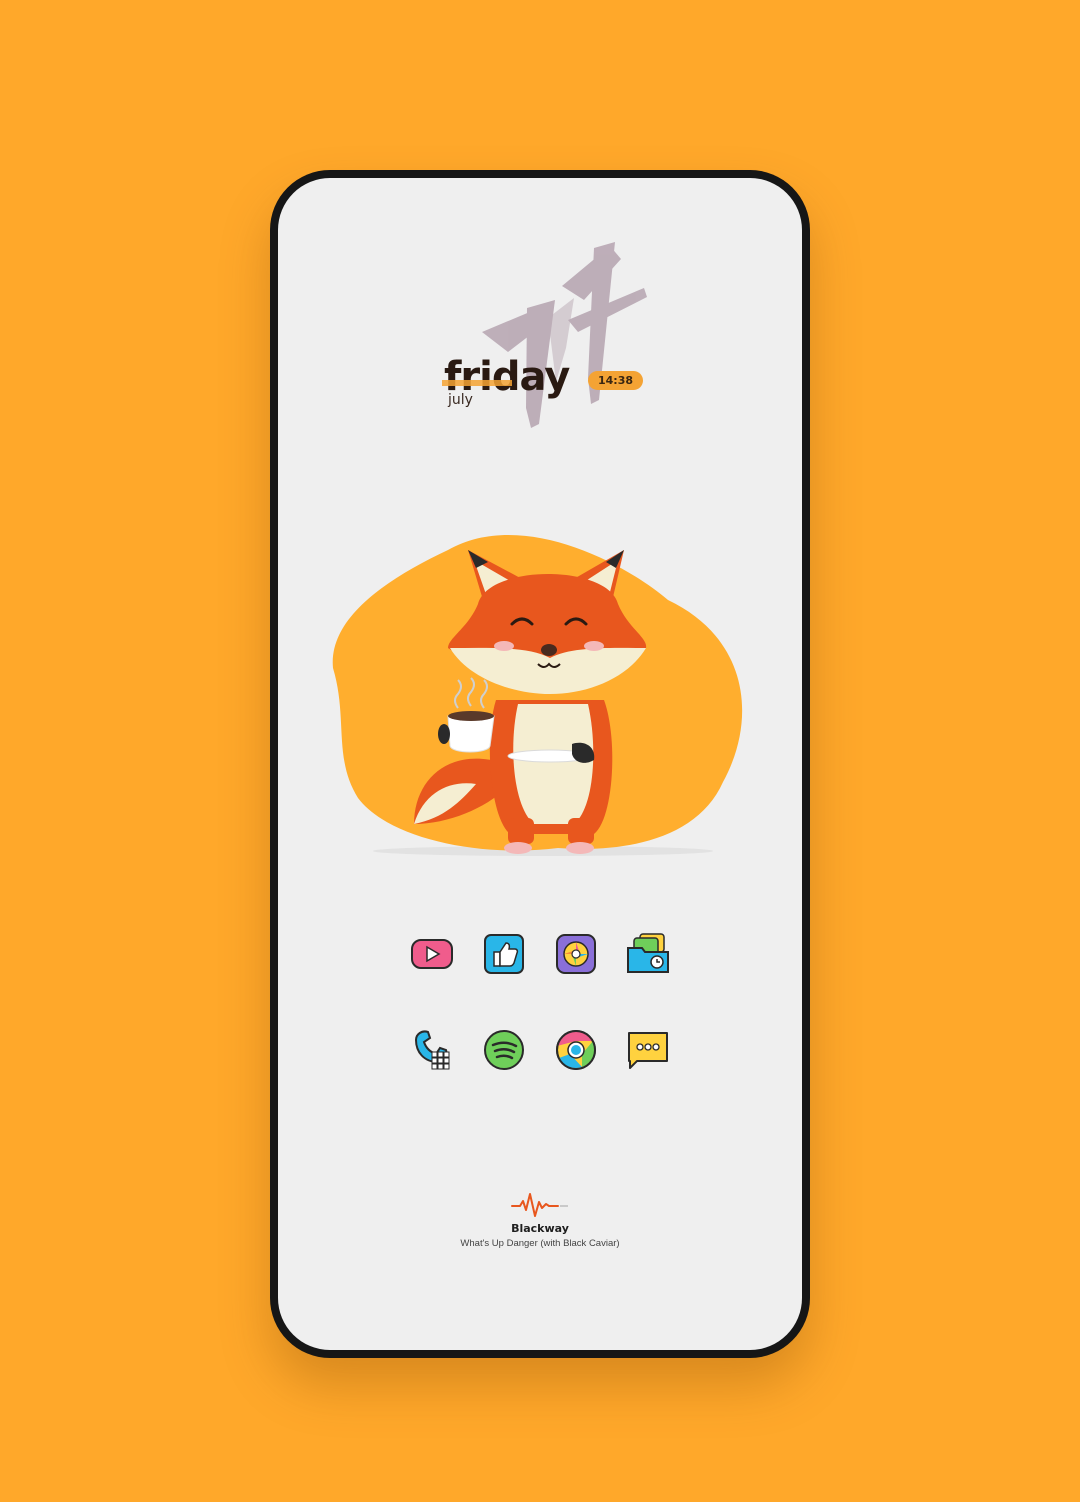  What do you see at coordinates (504, 954) in the screenshot?
I see `thumbs-up-icon` at bounding box center [504, 954].